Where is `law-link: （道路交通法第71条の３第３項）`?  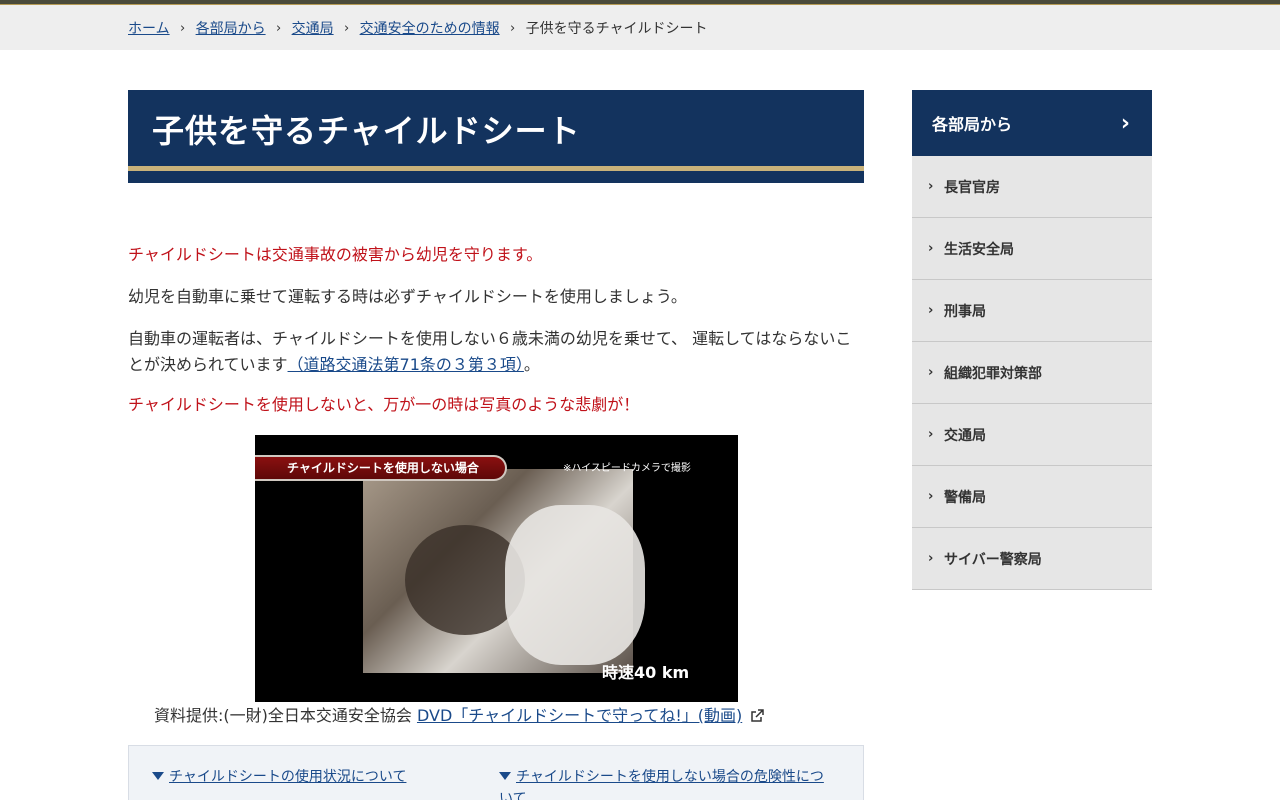
law-link: （道路交通法第71条の３第３項） is located at coordinates (406, 364).